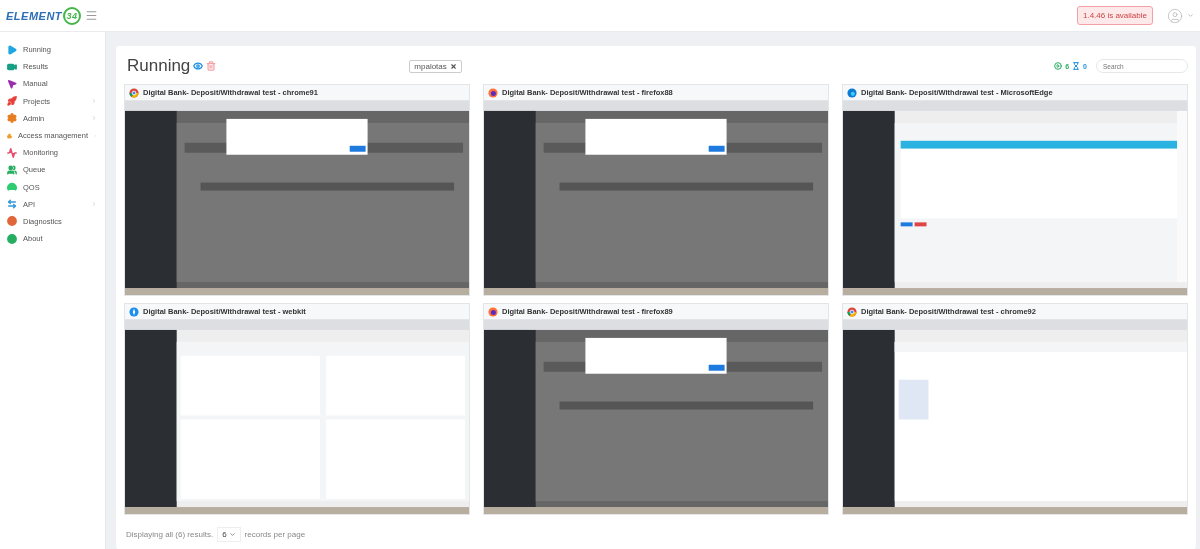 This screenshot has width=1200, height=549. Describe the element at coordinates (211, 66) in the screenshot. I see `trash-icon` at that location.